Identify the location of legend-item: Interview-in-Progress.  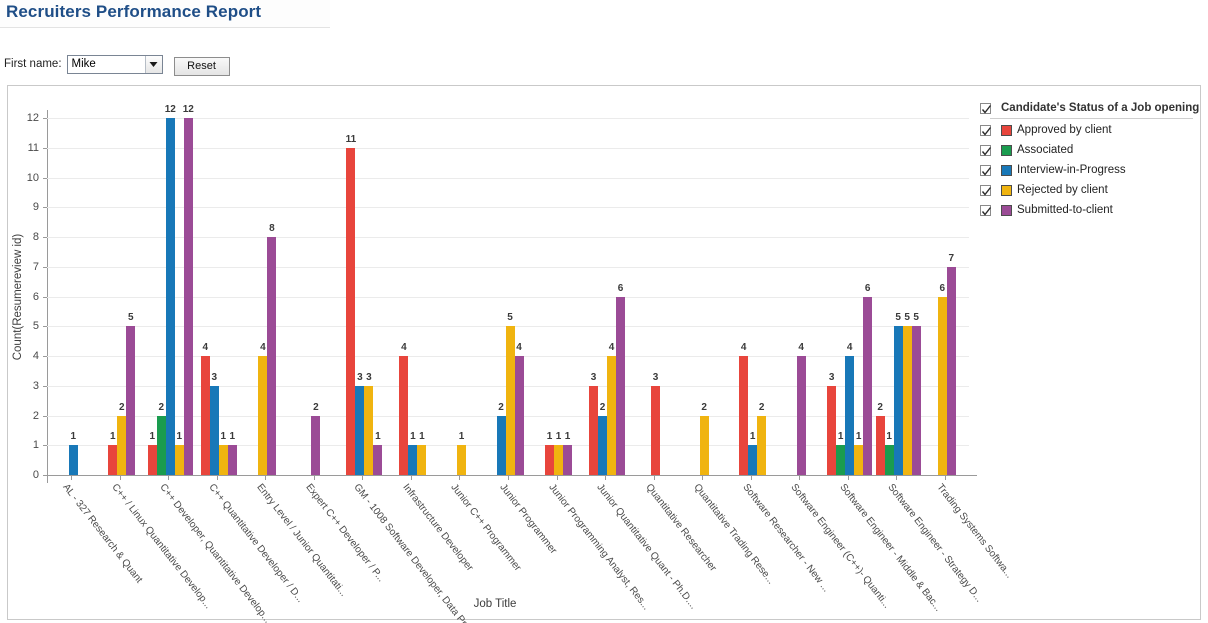
(1087, 170).